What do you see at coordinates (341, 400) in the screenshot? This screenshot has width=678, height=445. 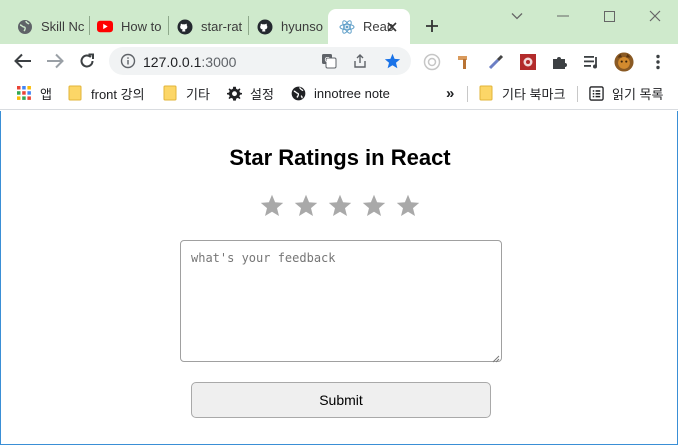 I see `submit-button: Submit` at bounding box center [341, 400].